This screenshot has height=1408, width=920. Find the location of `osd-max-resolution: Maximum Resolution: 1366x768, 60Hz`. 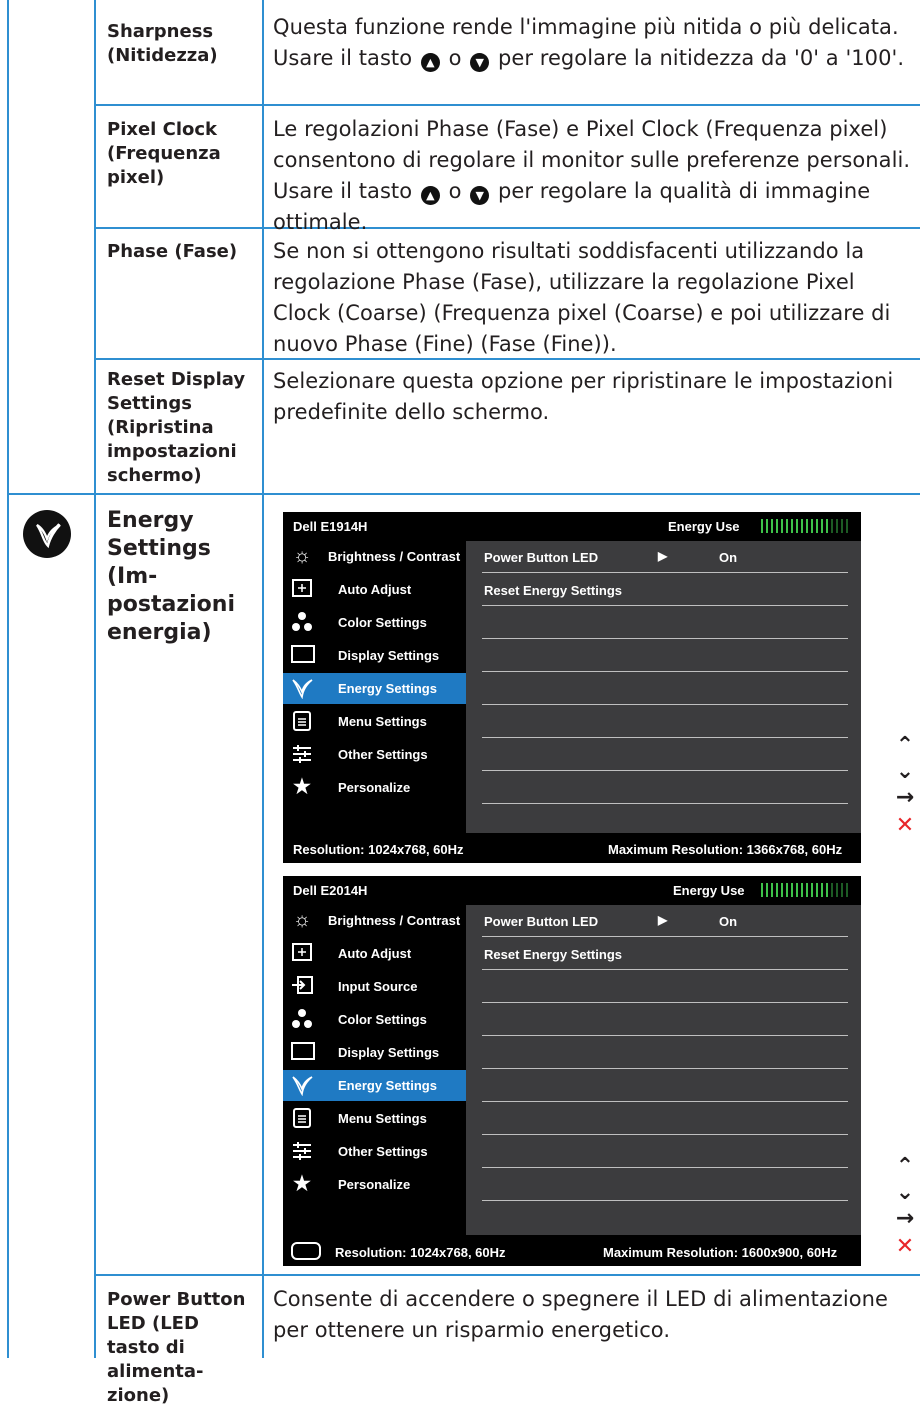

osd-max-resolution: Maximum Resolution: 1366x768, 60Hz is located at coordinates (725, 849).